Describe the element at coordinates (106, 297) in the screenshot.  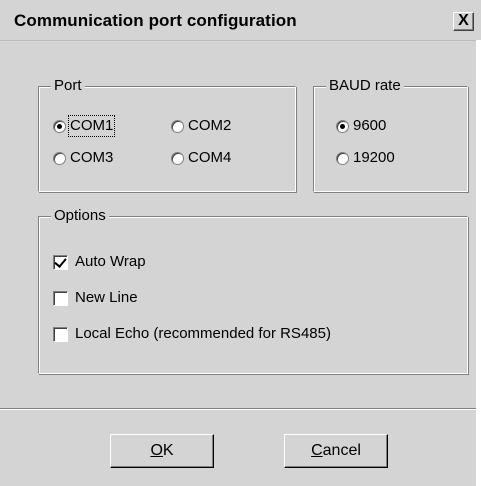
I see `new-line-label: New Line` at that location.